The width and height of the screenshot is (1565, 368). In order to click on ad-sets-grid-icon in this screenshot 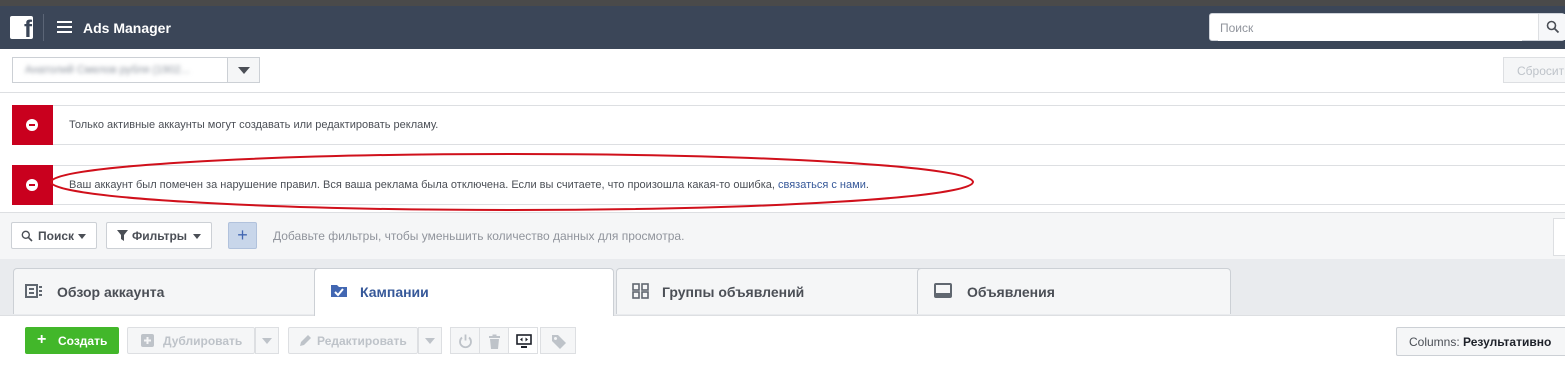, I will do `click(640, 291)`.